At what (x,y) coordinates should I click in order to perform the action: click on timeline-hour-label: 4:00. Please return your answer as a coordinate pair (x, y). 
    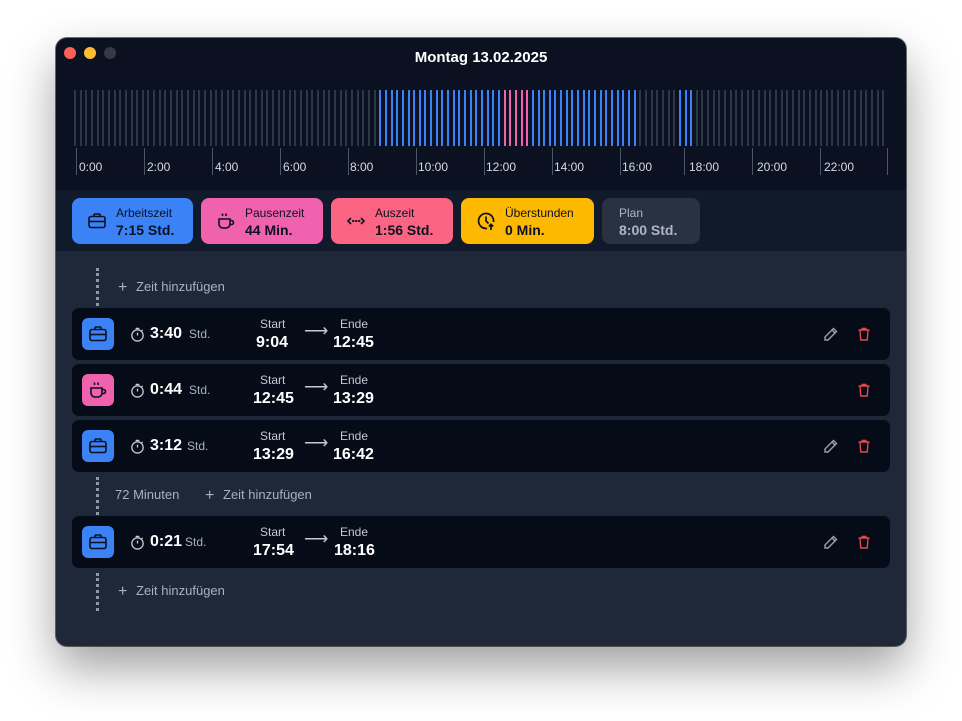
    Looking at the image, I should click on (227, 167).